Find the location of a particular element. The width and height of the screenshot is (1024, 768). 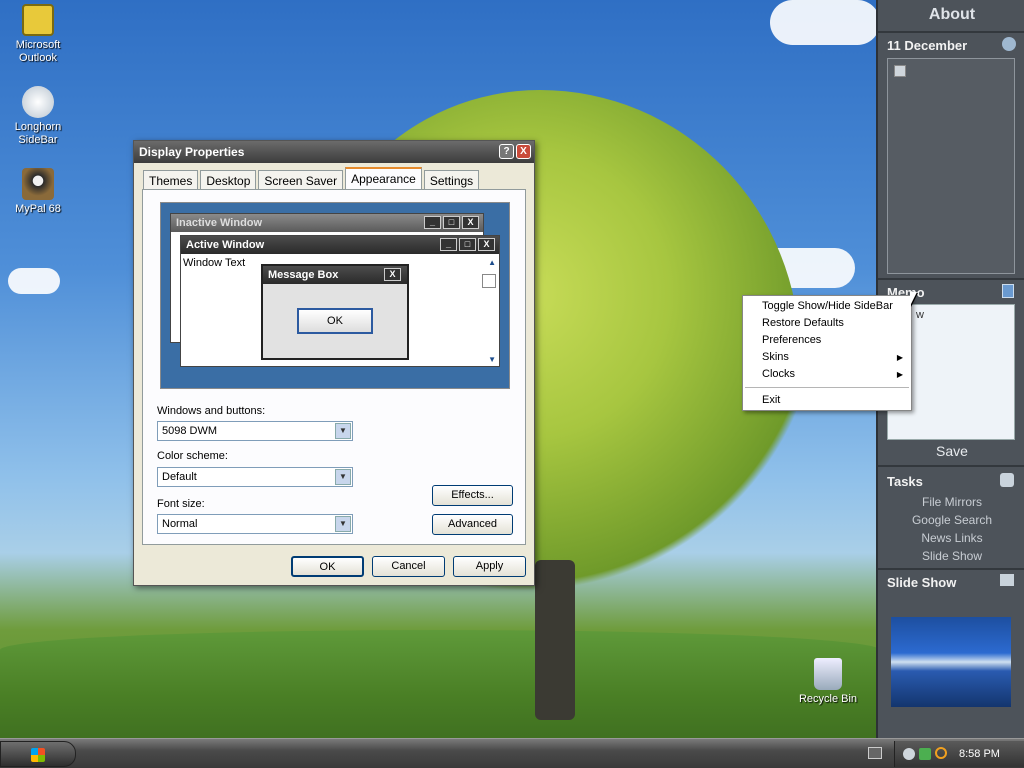

task-link-news-links: News Links is located at coordinates (951, 538).